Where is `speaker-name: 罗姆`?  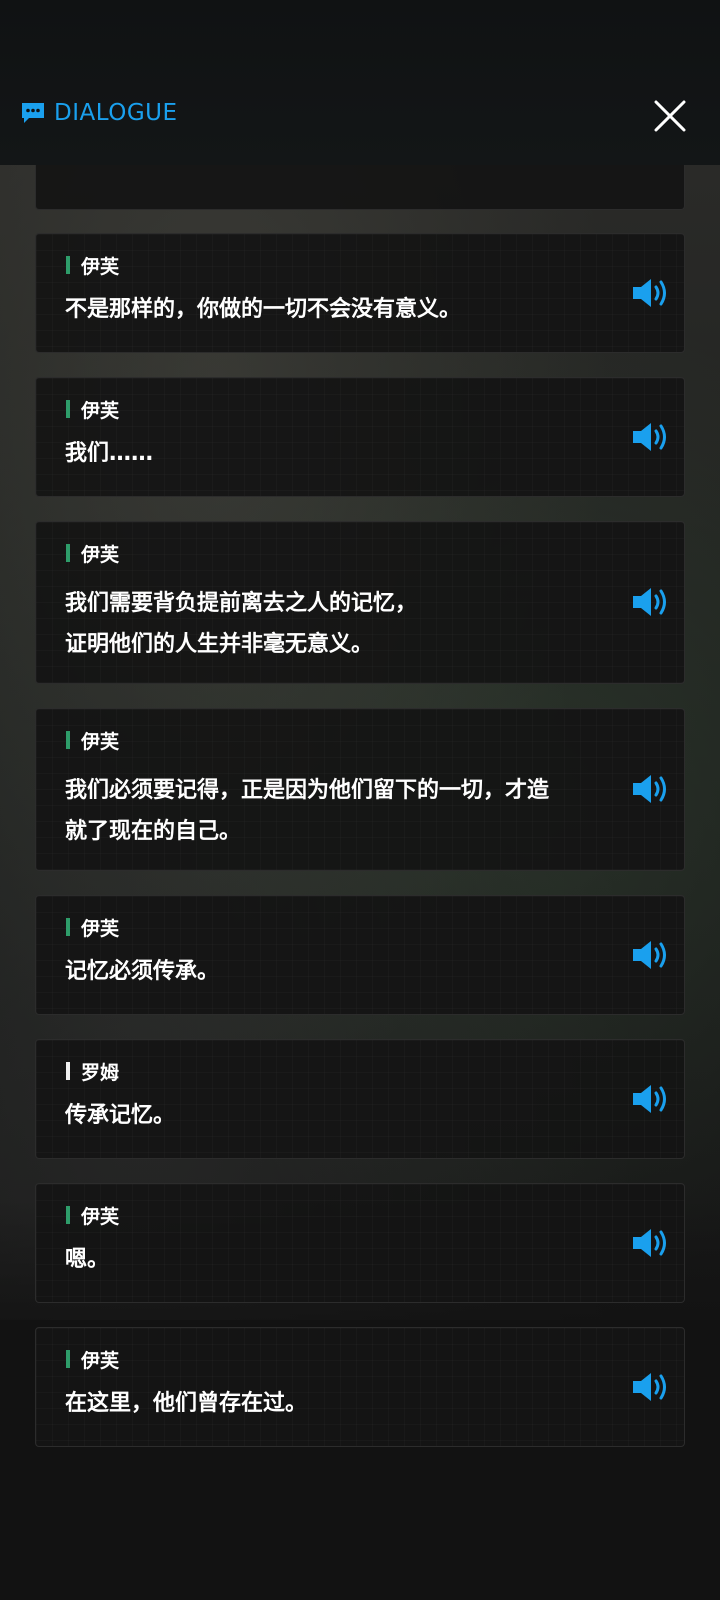 speaker-name: 罗姆 is located at coordinates (100, 1072).